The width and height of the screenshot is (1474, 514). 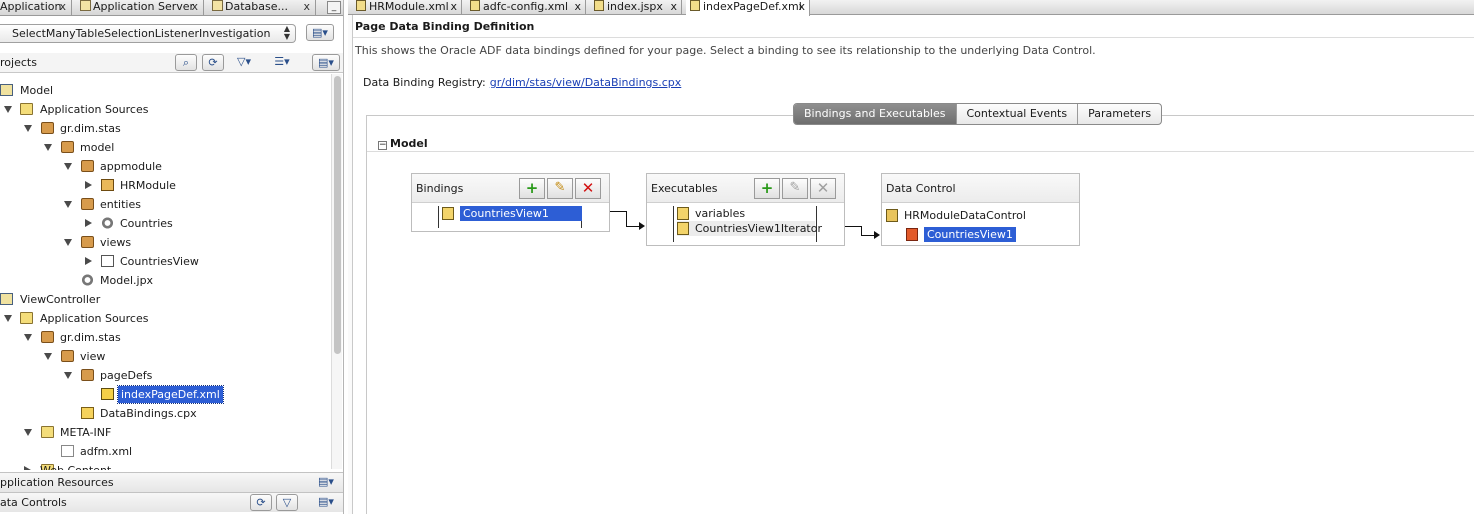 I want to click on section-label: Model, so click(x=409, y=143).